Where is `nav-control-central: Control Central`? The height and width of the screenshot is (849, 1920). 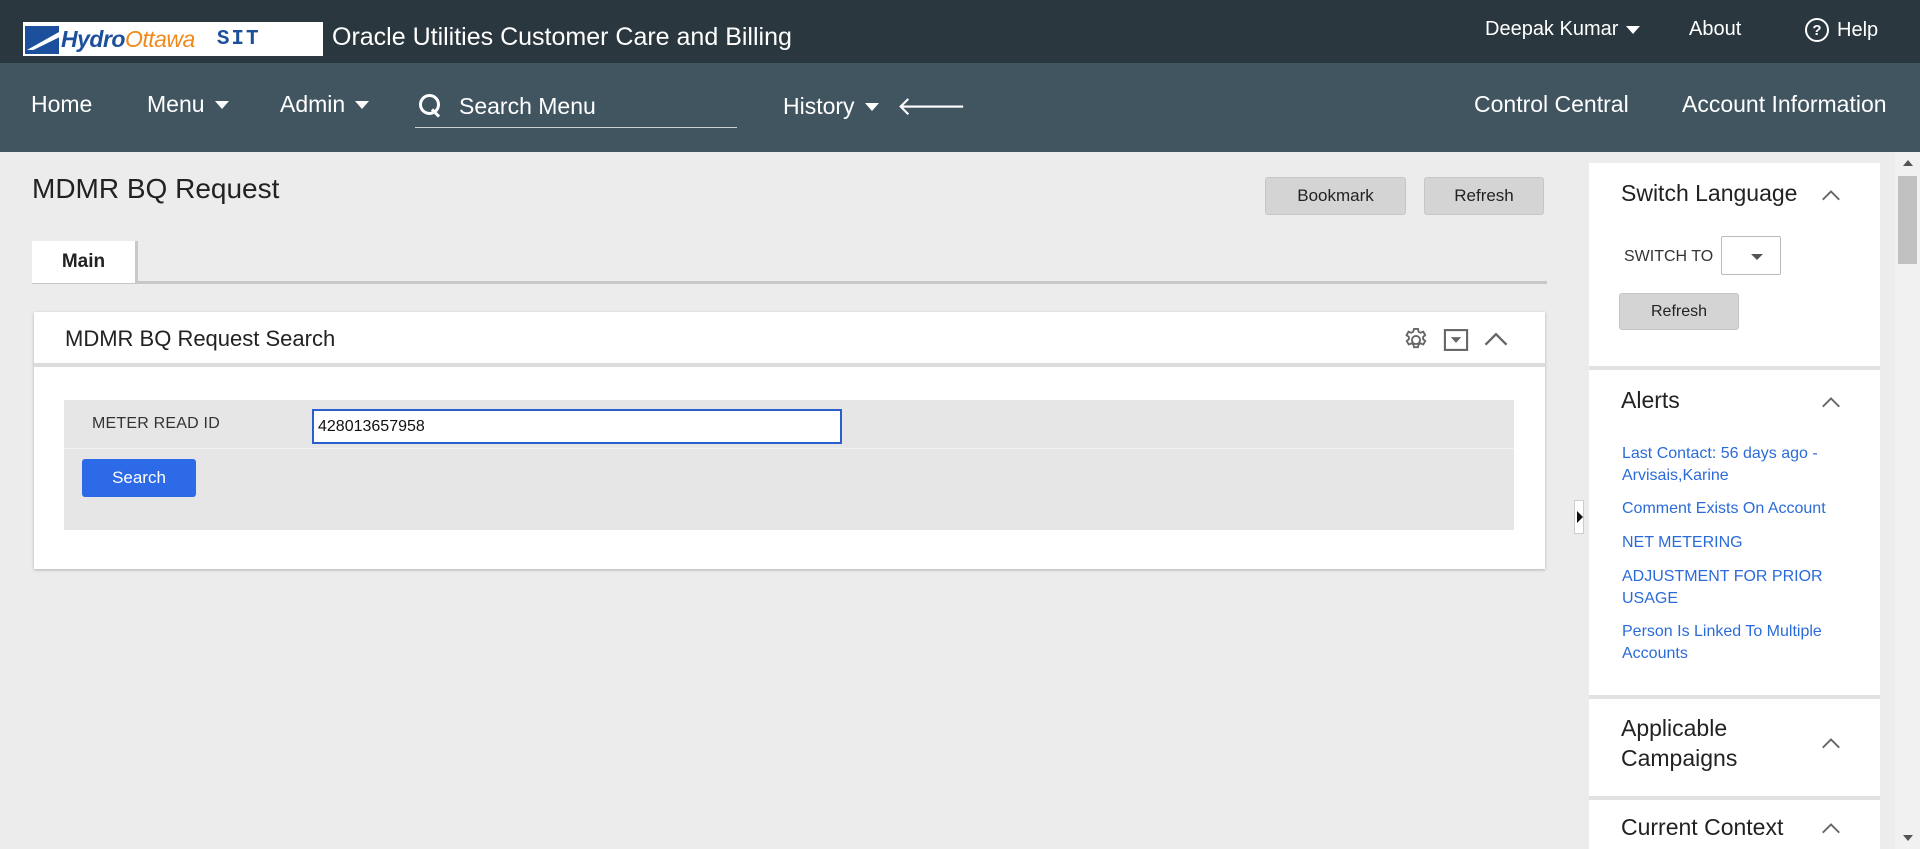 nav-control-central: Control Central is located at coordinates (1551, 104).